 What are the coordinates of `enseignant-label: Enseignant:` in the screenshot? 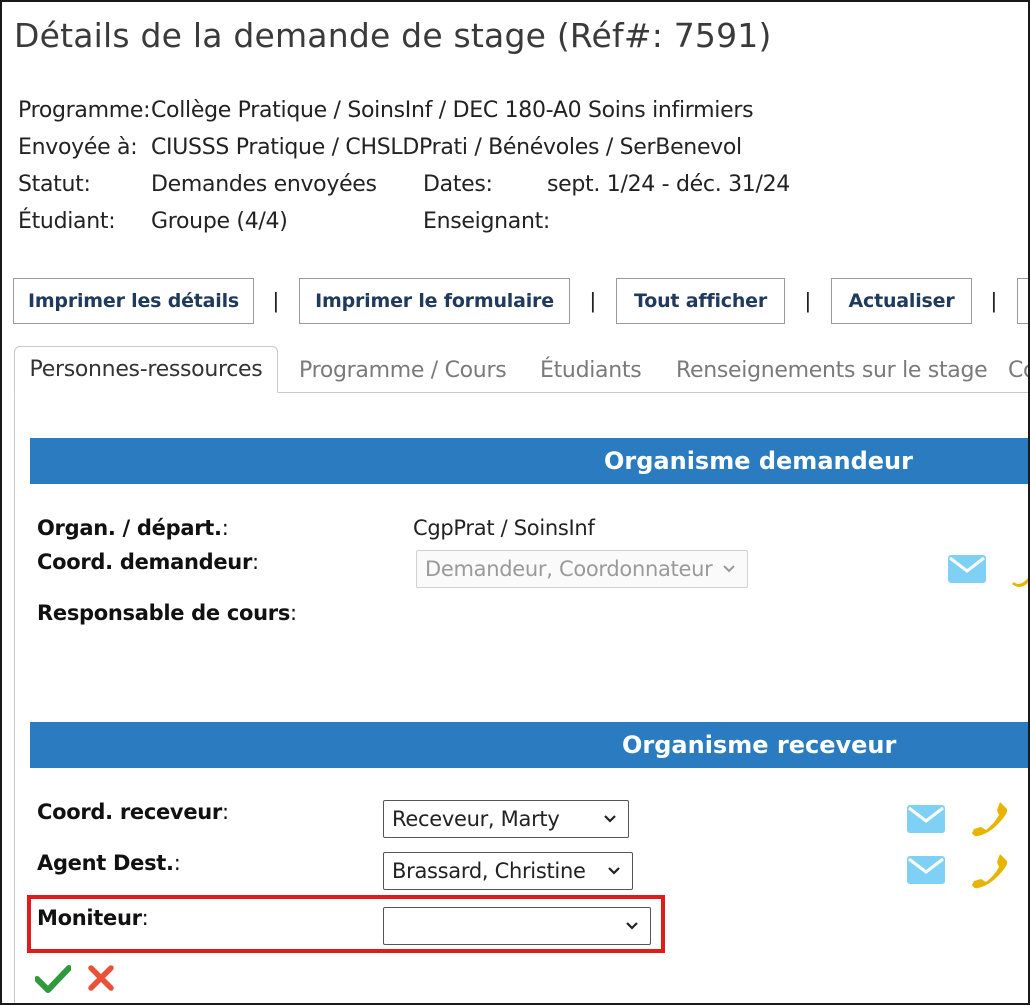 It's located at (487, 221).